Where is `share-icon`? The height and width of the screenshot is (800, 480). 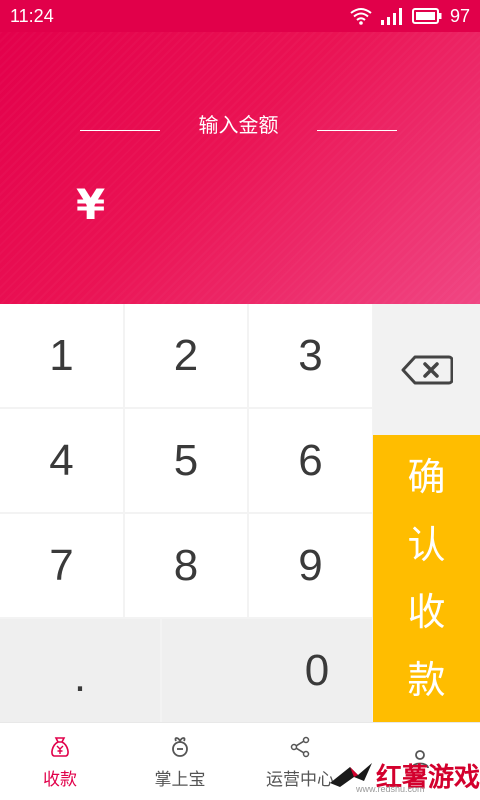 share-icon is located at coordinates (300, 746).